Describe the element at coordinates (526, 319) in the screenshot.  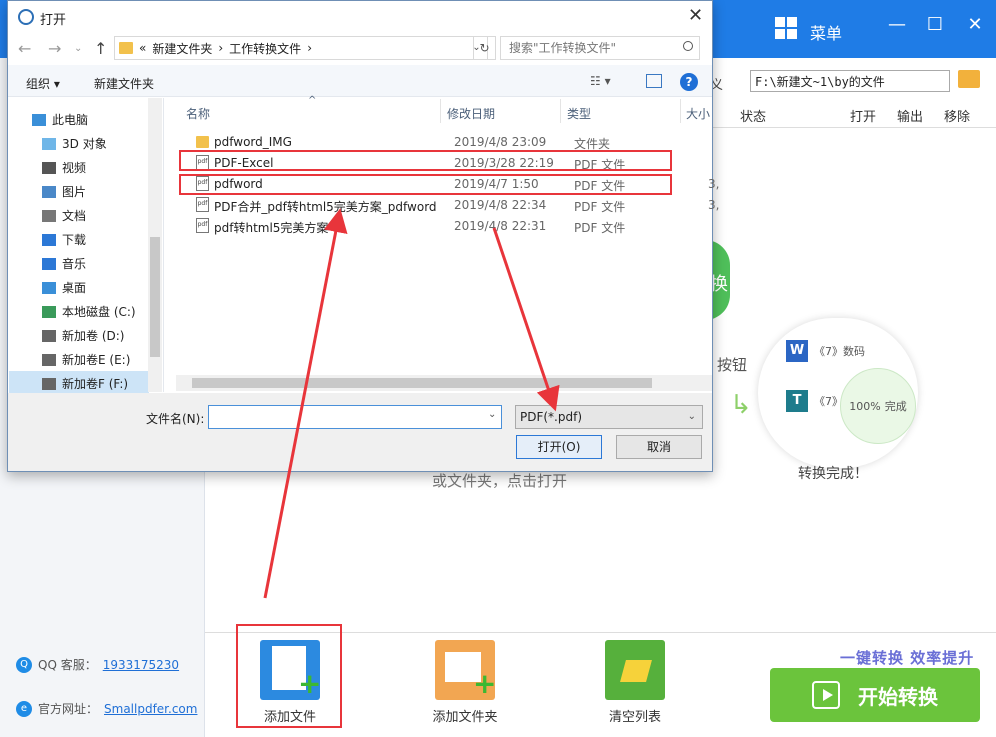
I see `arrow-to-filetype` at that location.